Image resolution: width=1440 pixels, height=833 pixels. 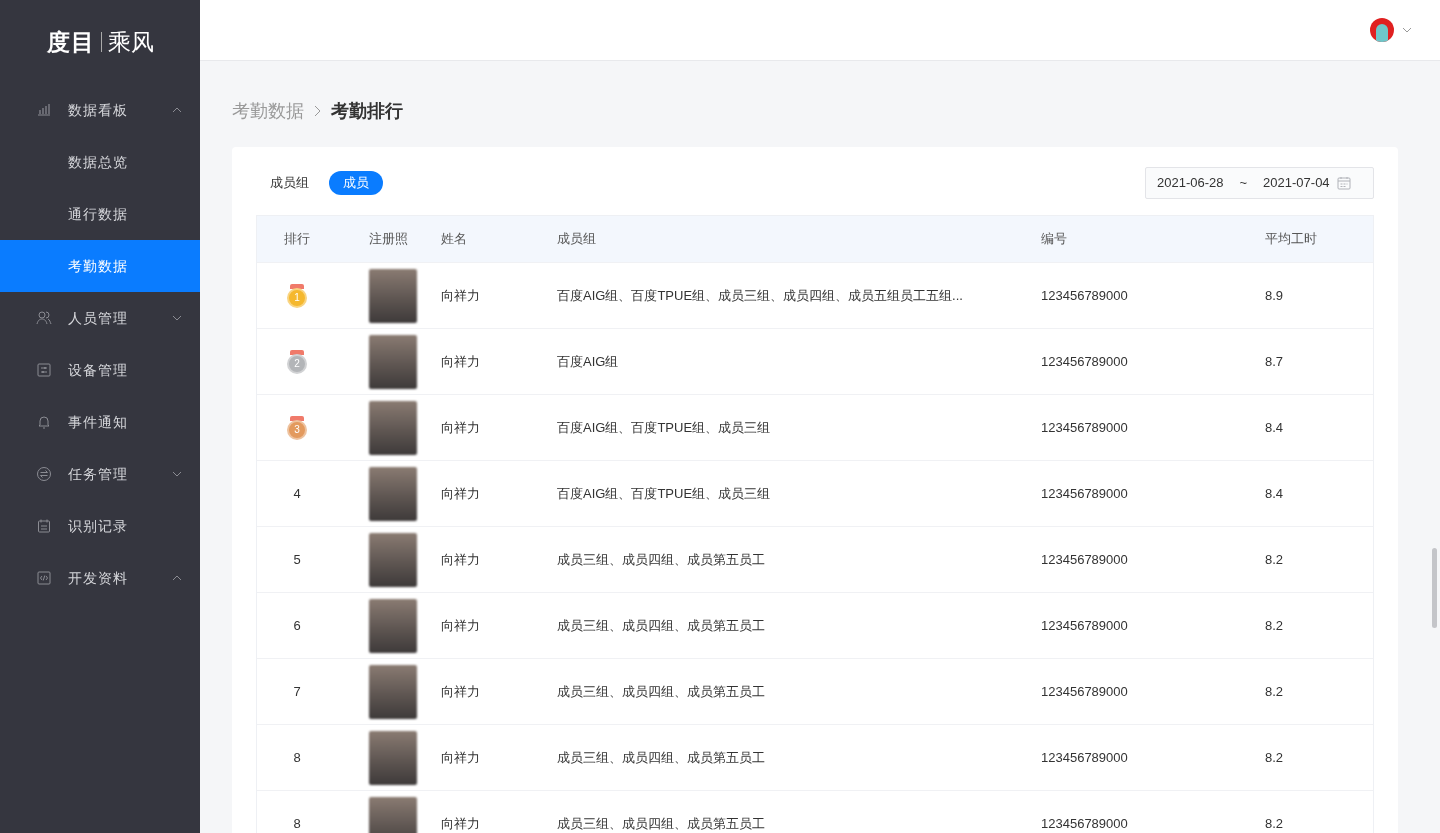 I want to click on bell-icon, so click(x=44, y=422).